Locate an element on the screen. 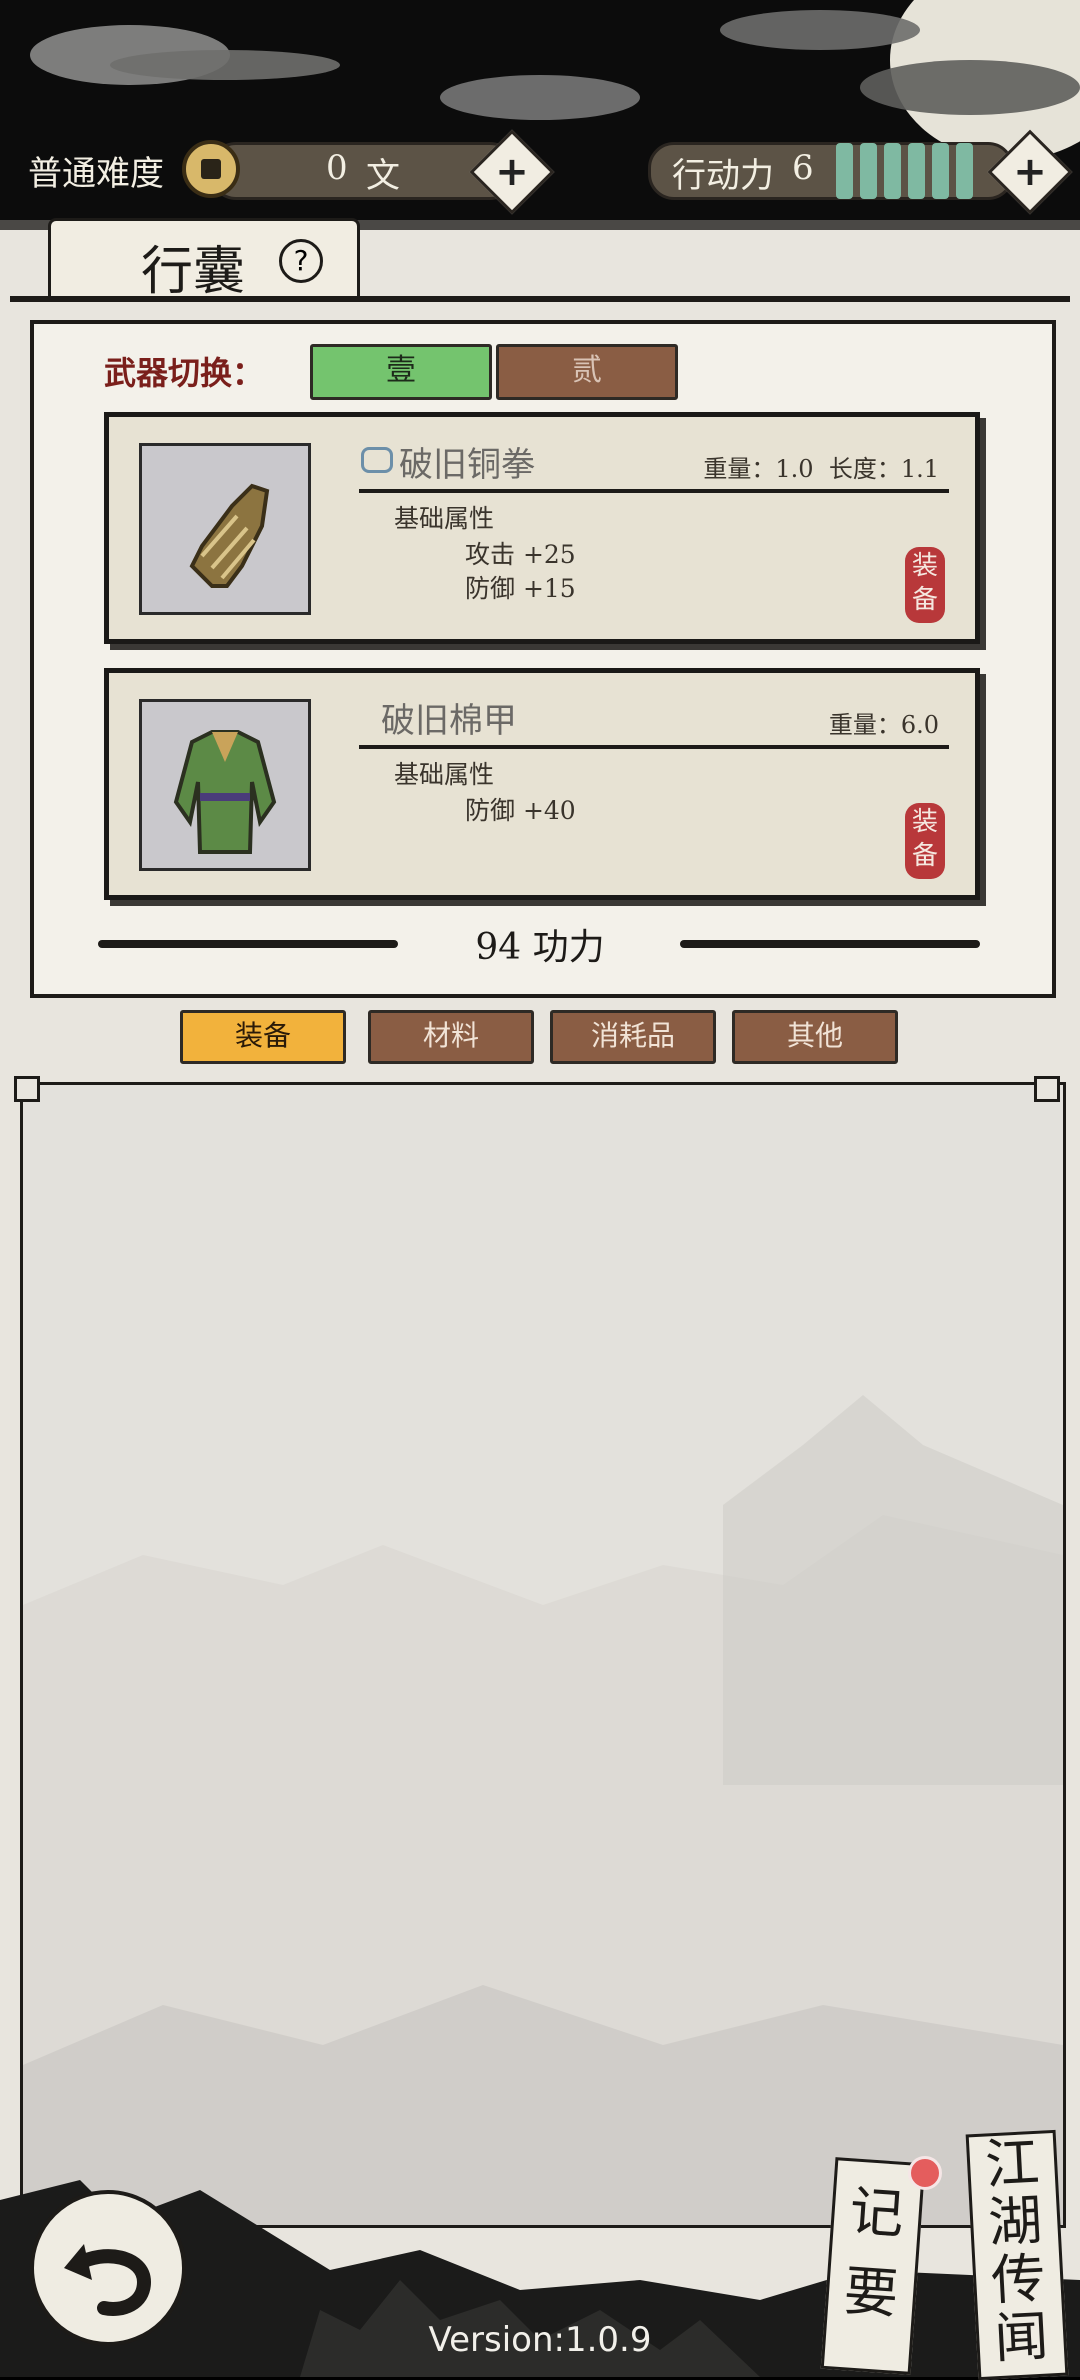 The height and width of the screenshot is (2380, 1080). item-name: 破旧铜拳 is located at coordinates (467, 465).